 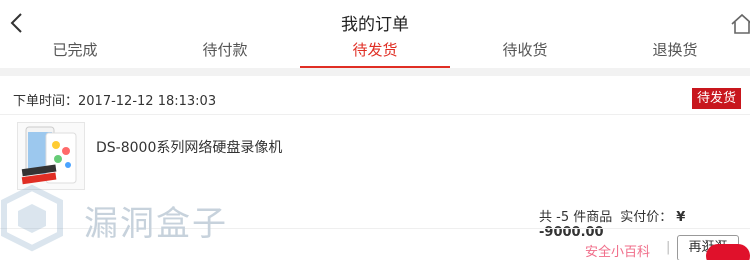 I want to click on floating-red-button, so click(x=728, y=252).